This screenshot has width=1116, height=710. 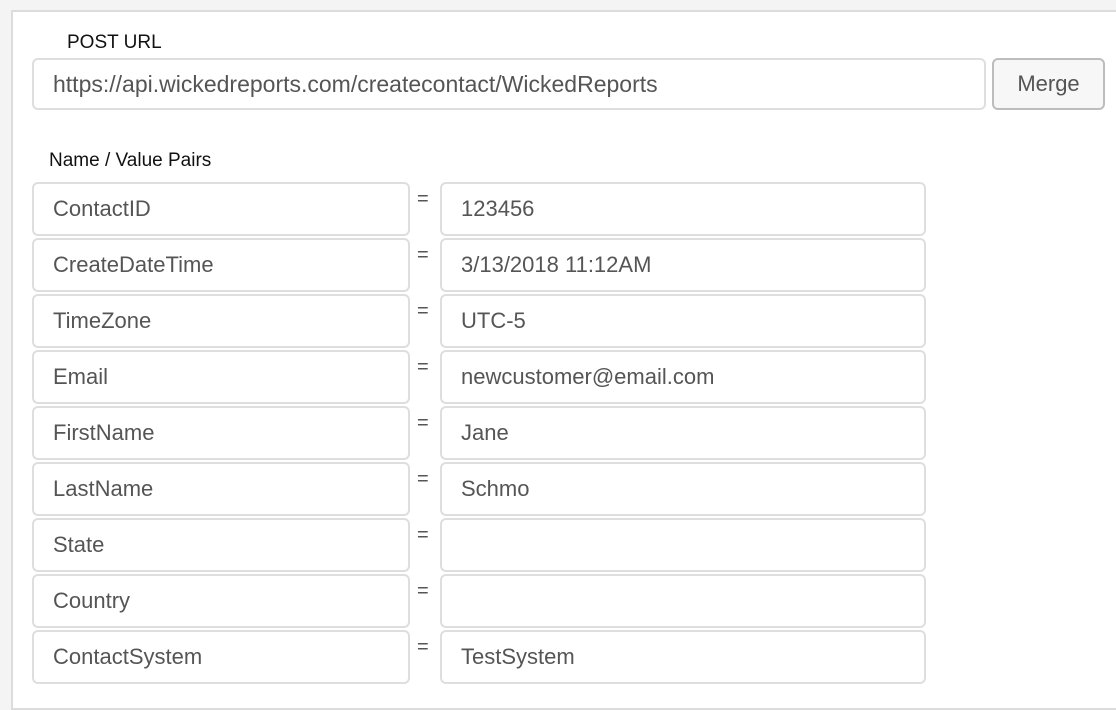 I want to click on name-value-pairs-label: Name / Value Pairs, so click(x=130, y=160).